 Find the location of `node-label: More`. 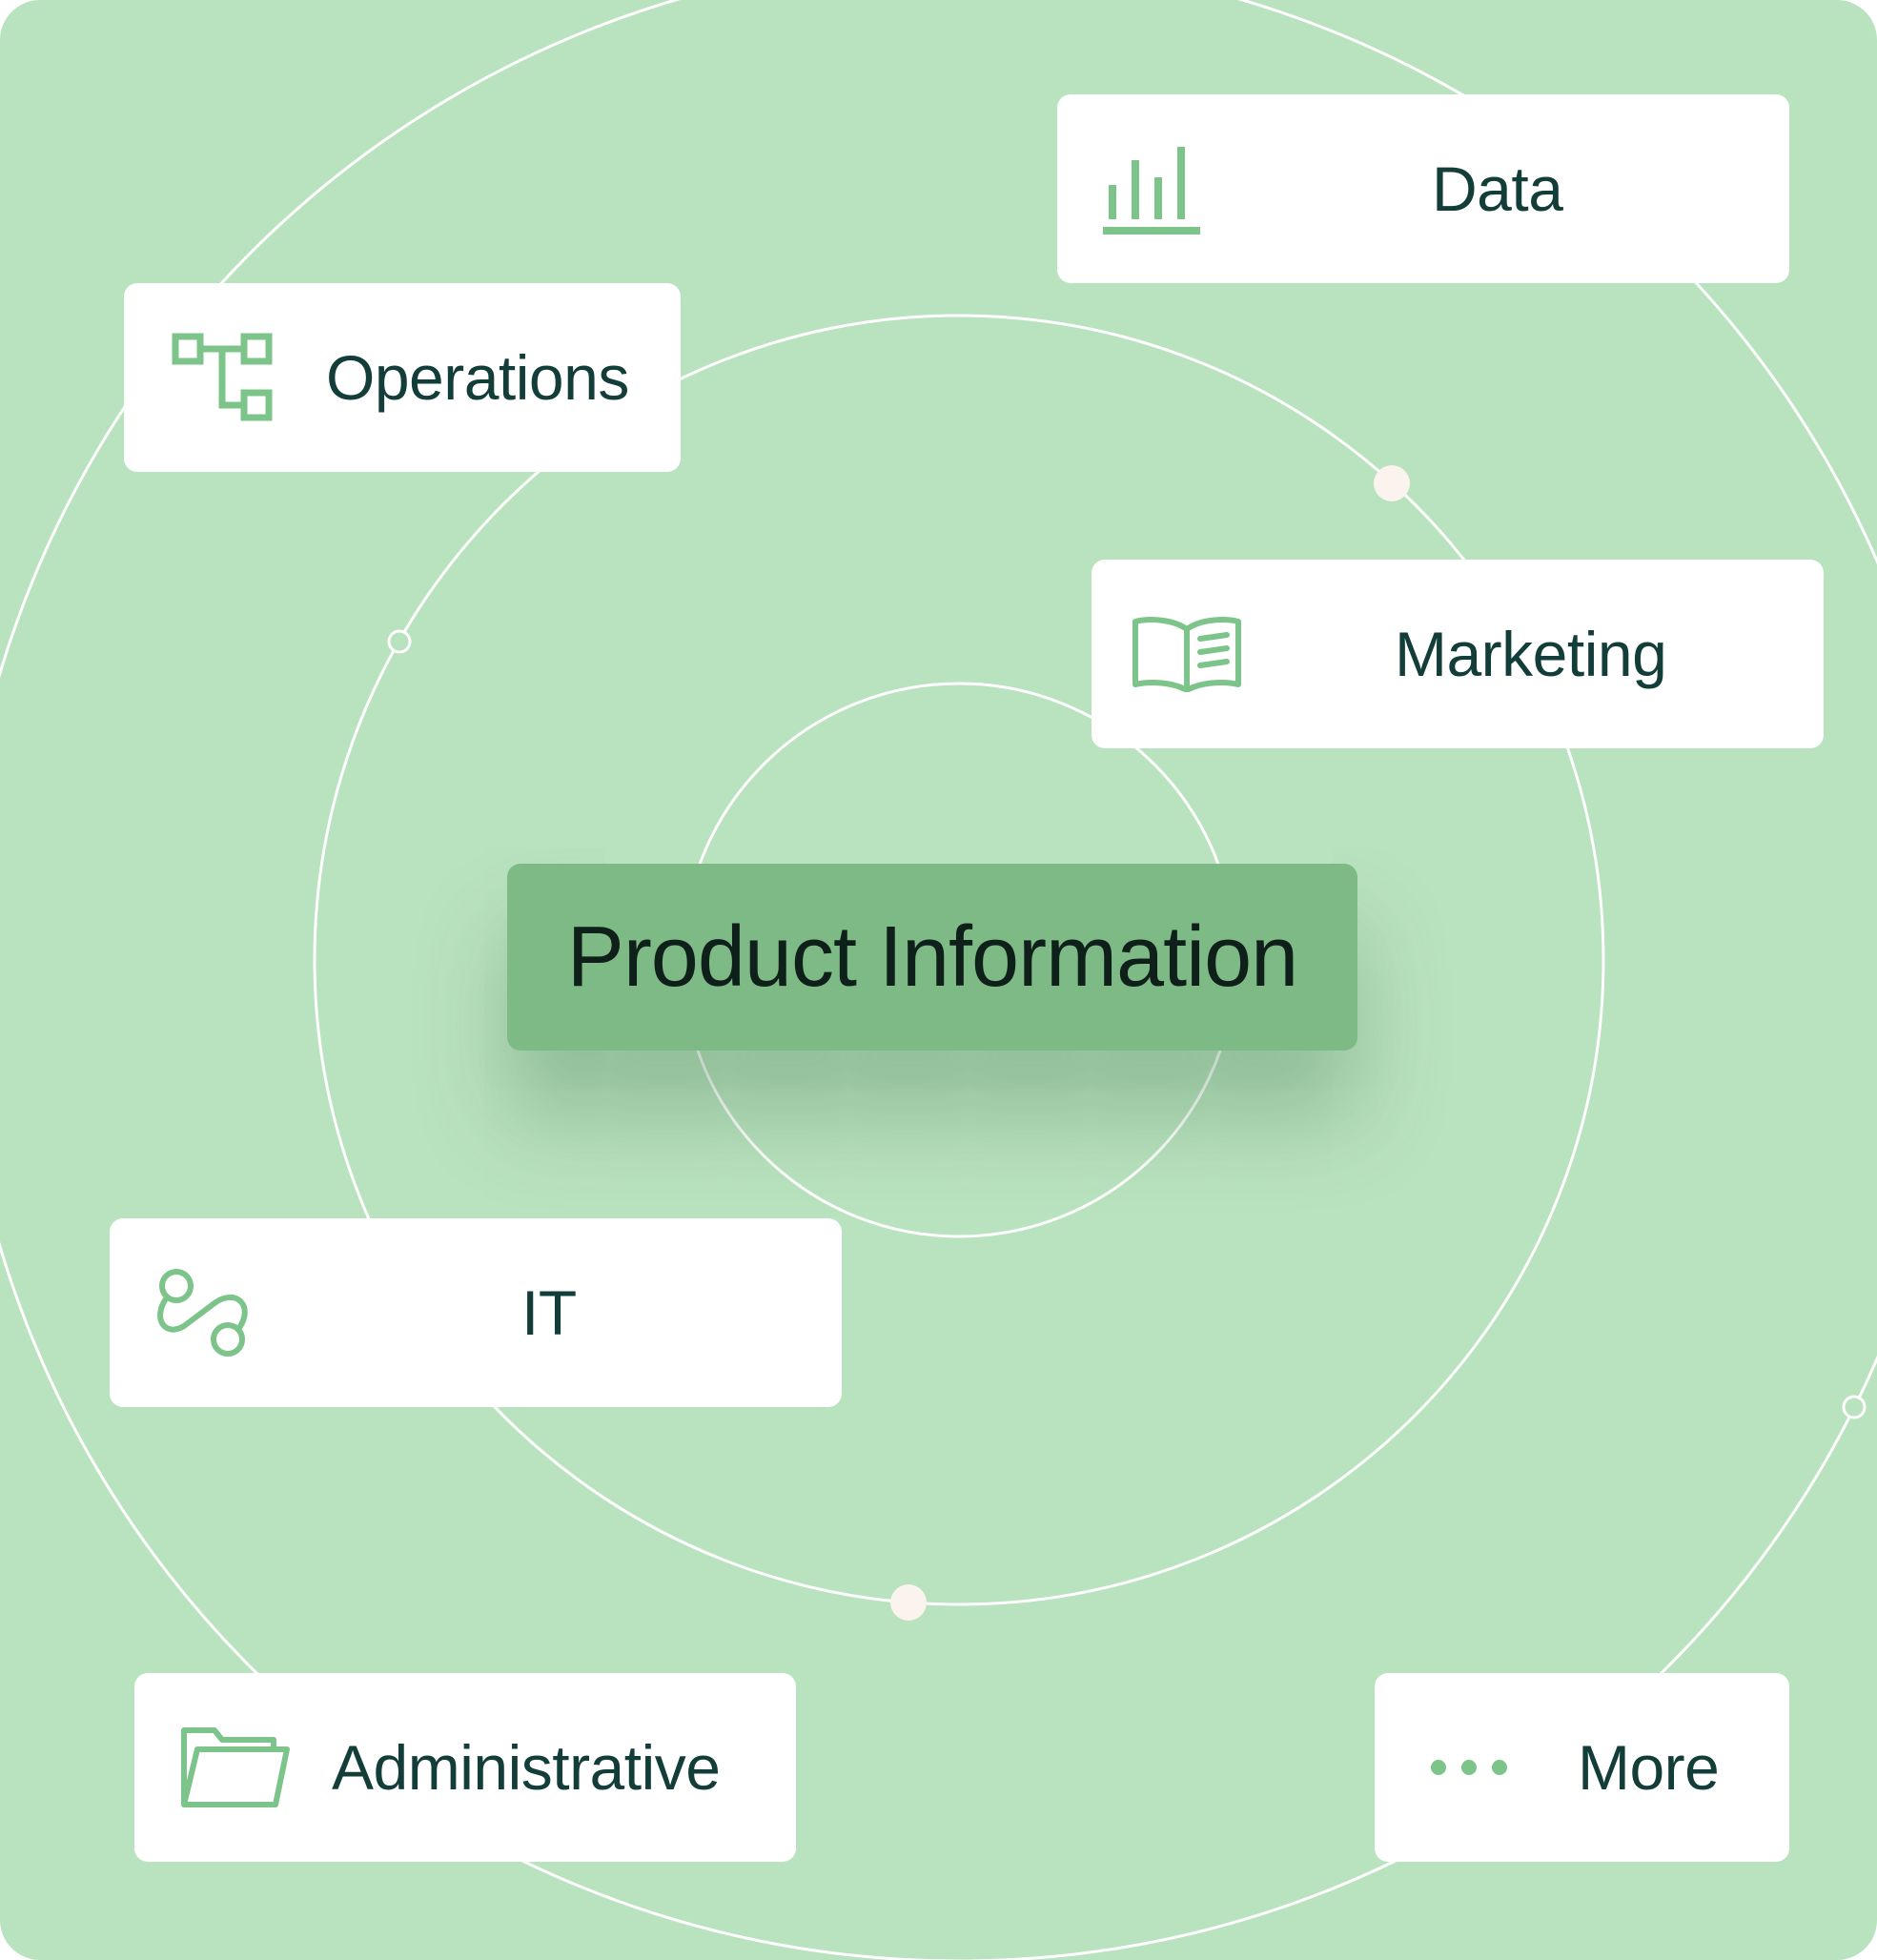

node-label: More is located at coordinates (1649, 1767).